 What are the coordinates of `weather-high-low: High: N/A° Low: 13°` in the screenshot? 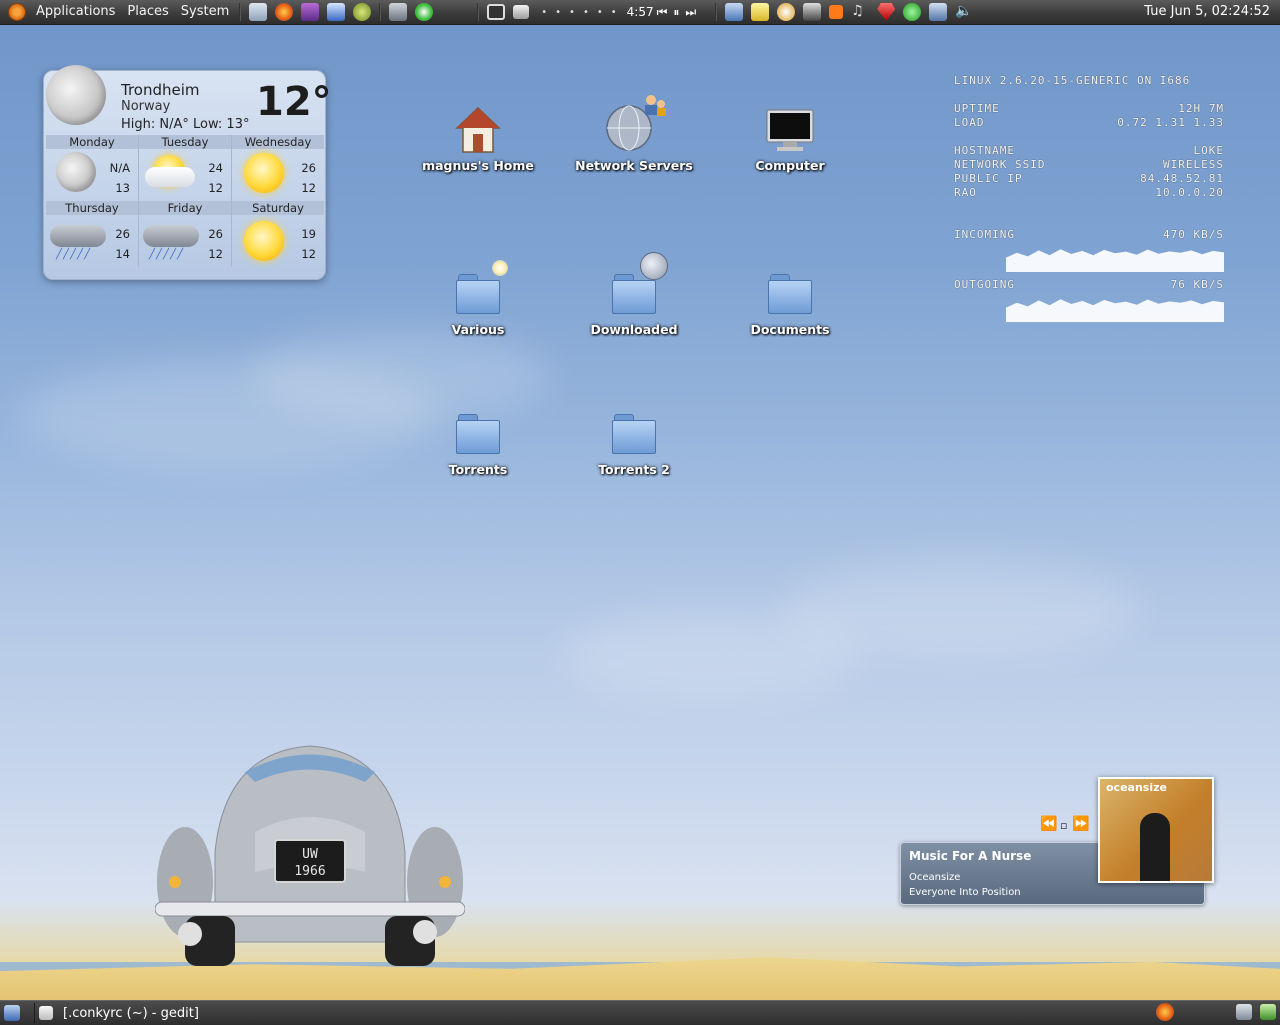 It's located at (185, 124).